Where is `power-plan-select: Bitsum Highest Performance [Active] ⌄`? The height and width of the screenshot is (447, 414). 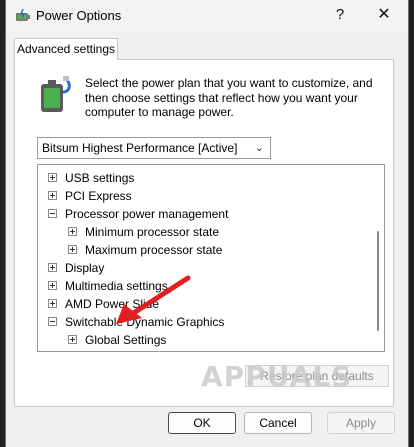
power-plan-select: Bitsum Highest Performance [Active] ⌄ is located at coordinates (154, 148).